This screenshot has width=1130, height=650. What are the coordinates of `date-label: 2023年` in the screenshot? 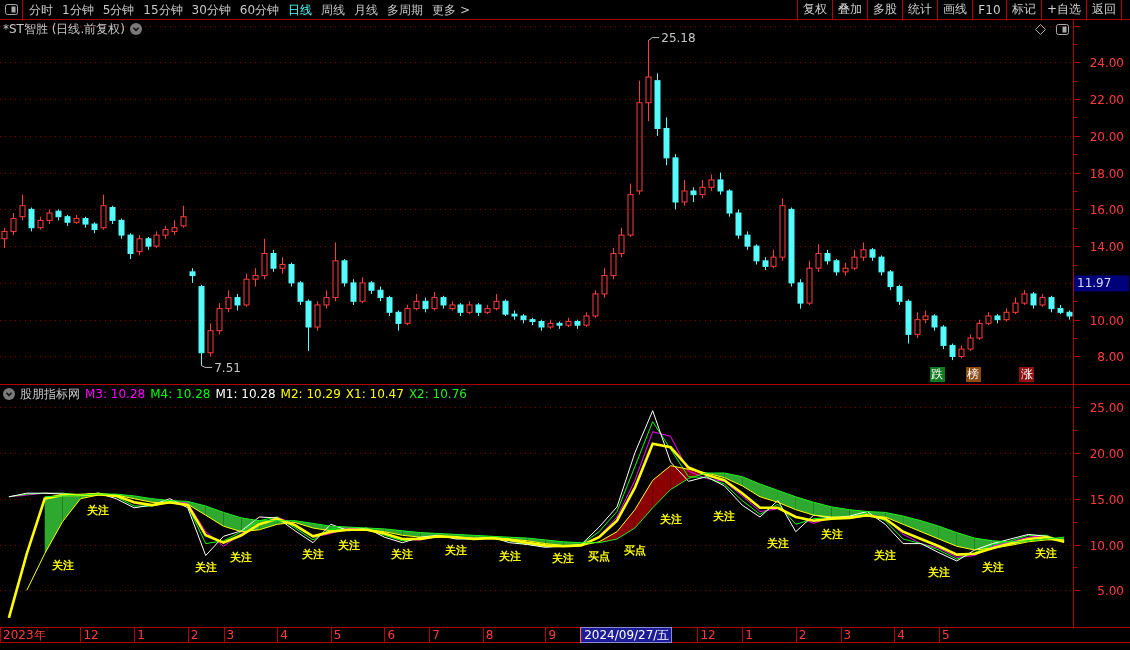 It's located at (24, 635).